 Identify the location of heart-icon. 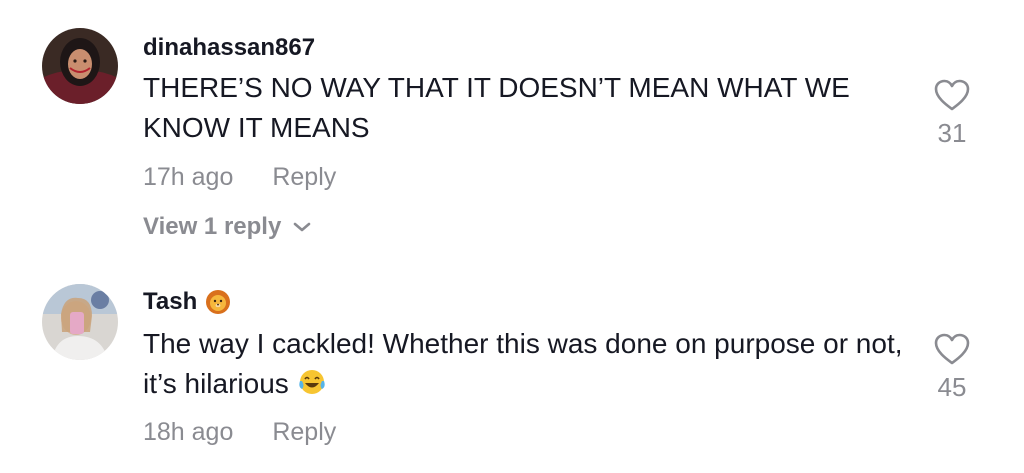
(952, 349).